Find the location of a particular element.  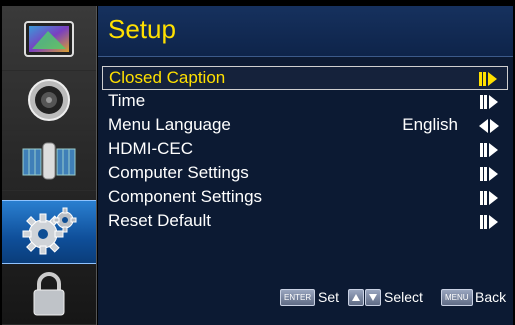

satellite-icon is located at coordinates (49, 161).